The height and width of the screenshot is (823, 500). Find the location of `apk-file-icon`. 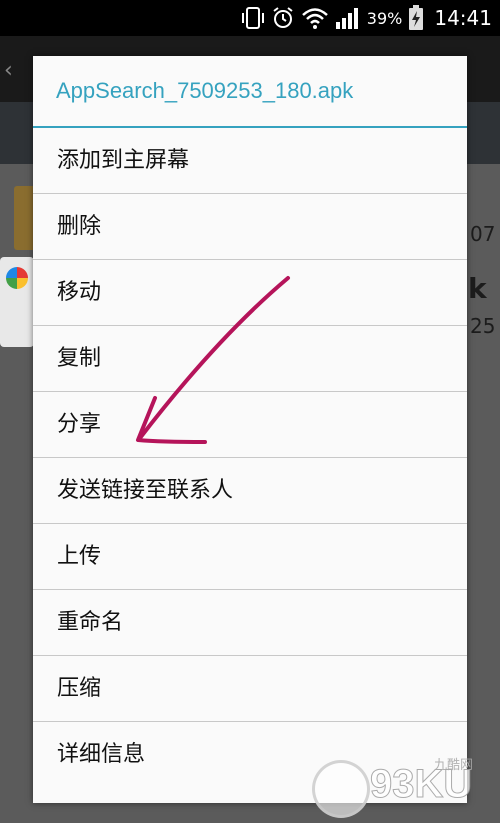

apk-file-icon is located at coordinates (17, 302).